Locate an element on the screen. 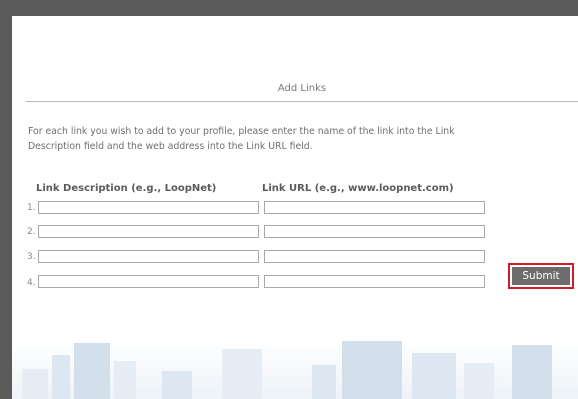 Image resolution: width=578 pixels, height=399 pixels. submit-button: Submit is located at coordinates (541, 276).